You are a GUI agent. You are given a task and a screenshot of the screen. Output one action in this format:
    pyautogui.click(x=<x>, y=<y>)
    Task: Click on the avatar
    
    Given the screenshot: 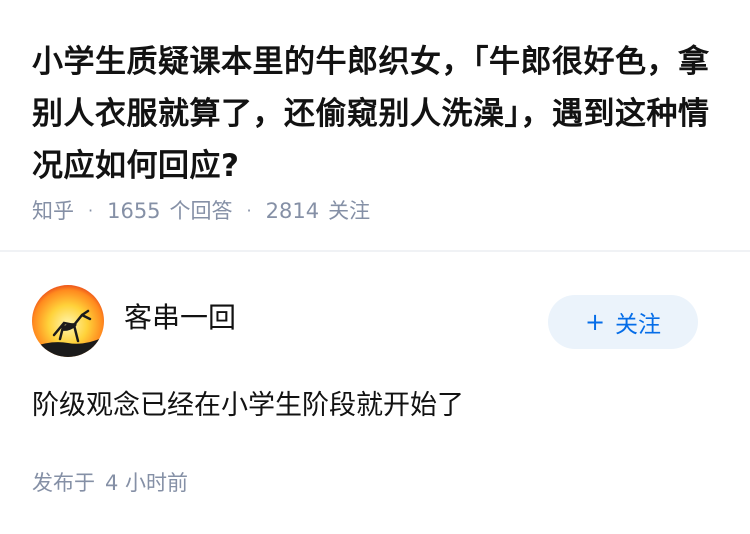 What is the action you would take?
    pyautogui.click(x=68, y=321)
    